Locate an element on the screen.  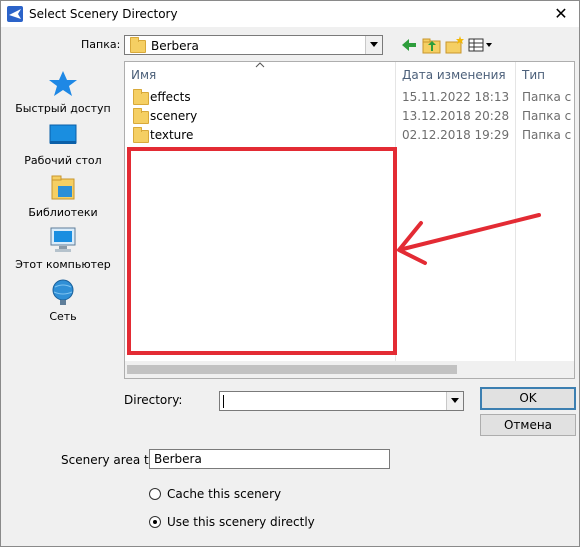
window-title: Select Scenery Directory is located at coordinates (103, 14).